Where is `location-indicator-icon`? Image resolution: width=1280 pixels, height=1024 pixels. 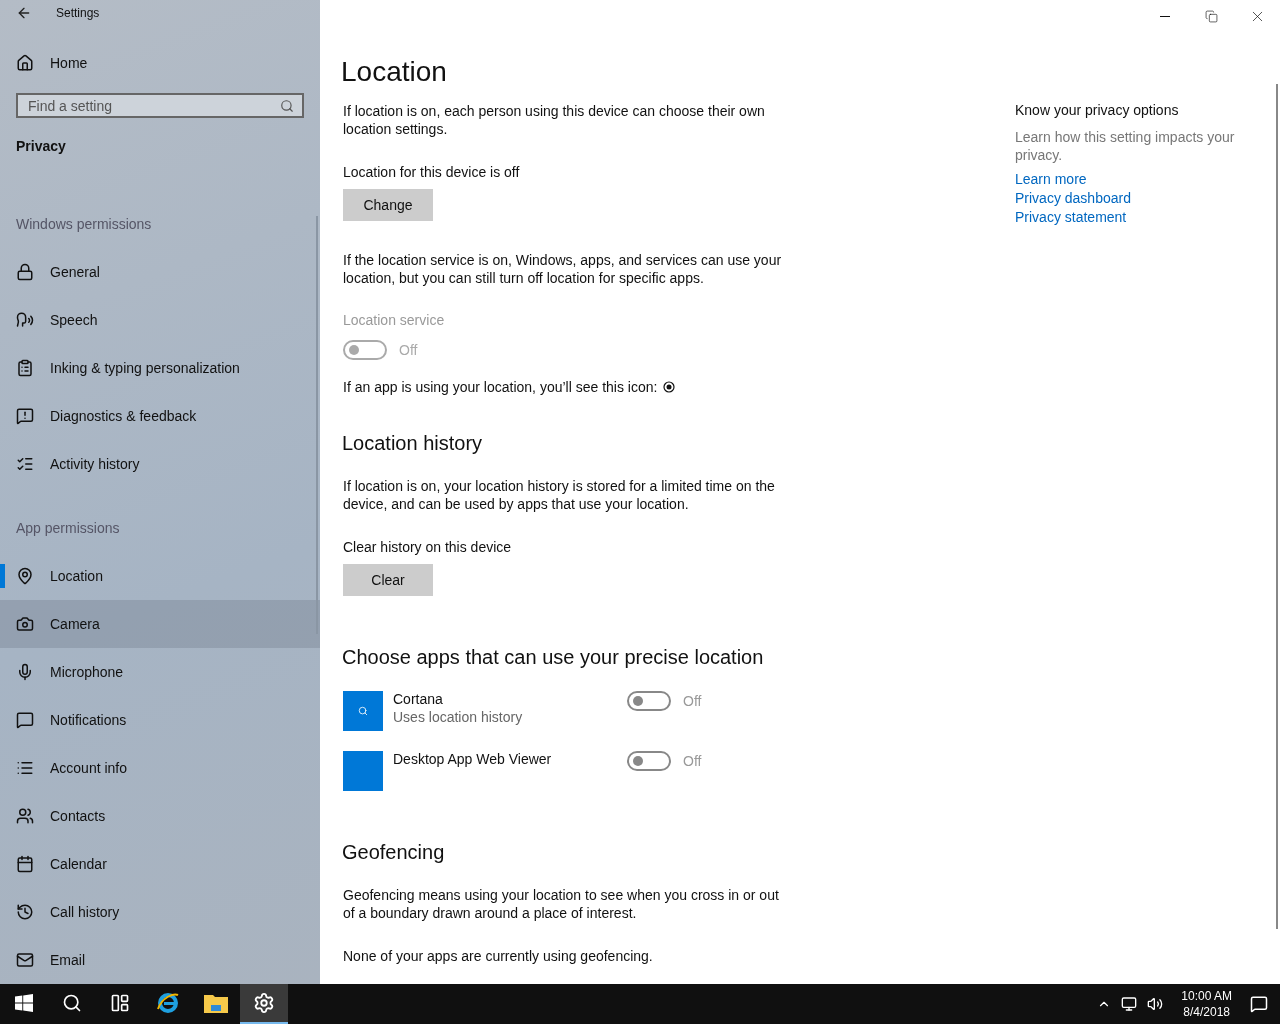
location-indicator-icon is located at coordinates (669, 387).